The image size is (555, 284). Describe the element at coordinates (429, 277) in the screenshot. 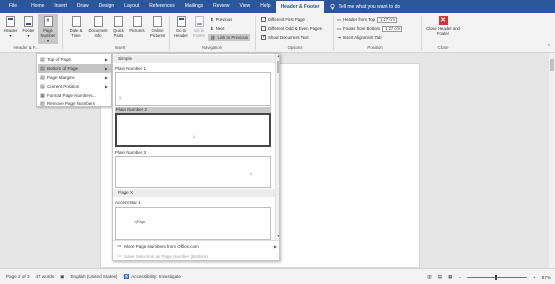

I see `read-mode-icon: ▥` at that location.